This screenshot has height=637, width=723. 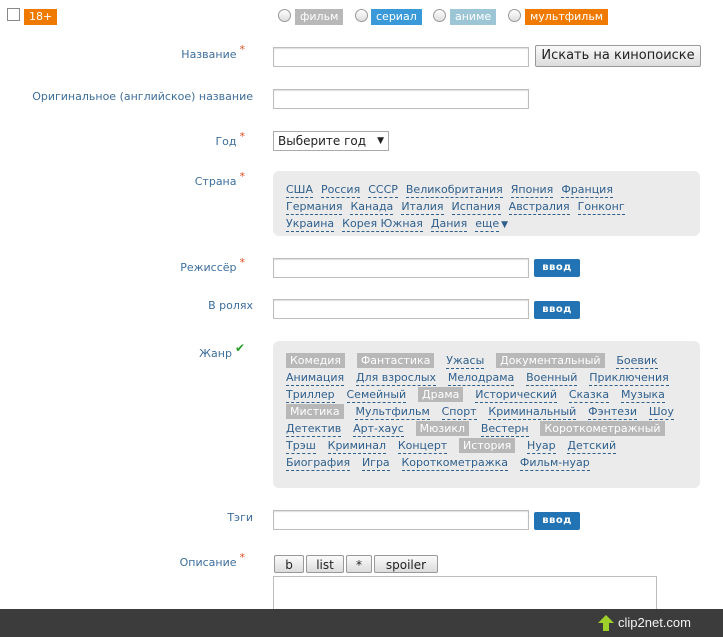 What do you see at coordinates (376, 395) in the screenshot?
I see `genre-tag: Семейный` at bounding box center [376, 395].